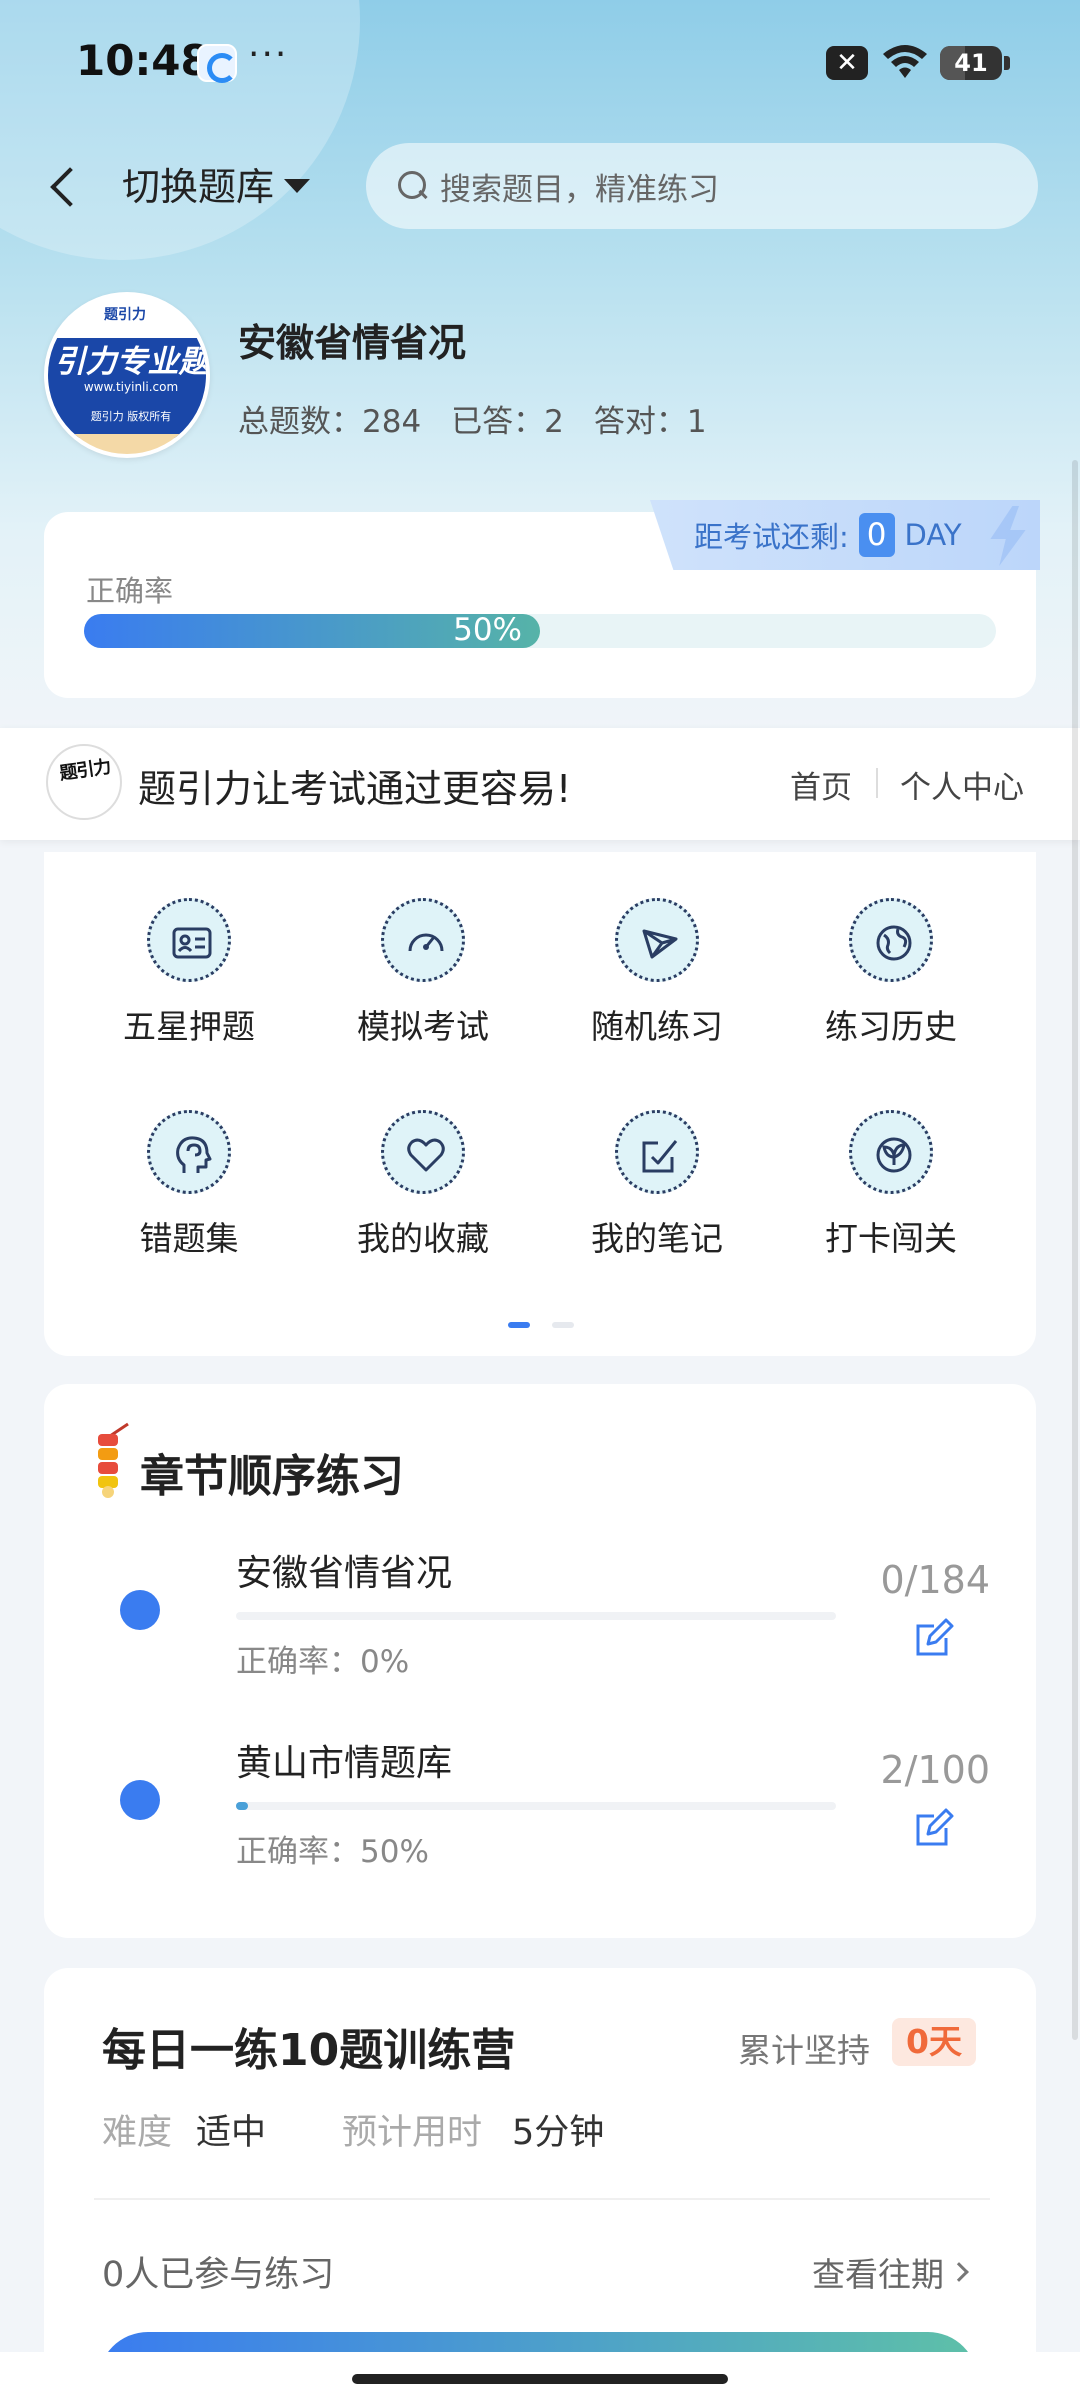  What do you see at coordinates (323, 1662) in the screenshot?
I see `chapter-accuracy: 正确率：0%` at bounding box center [323, 1662].